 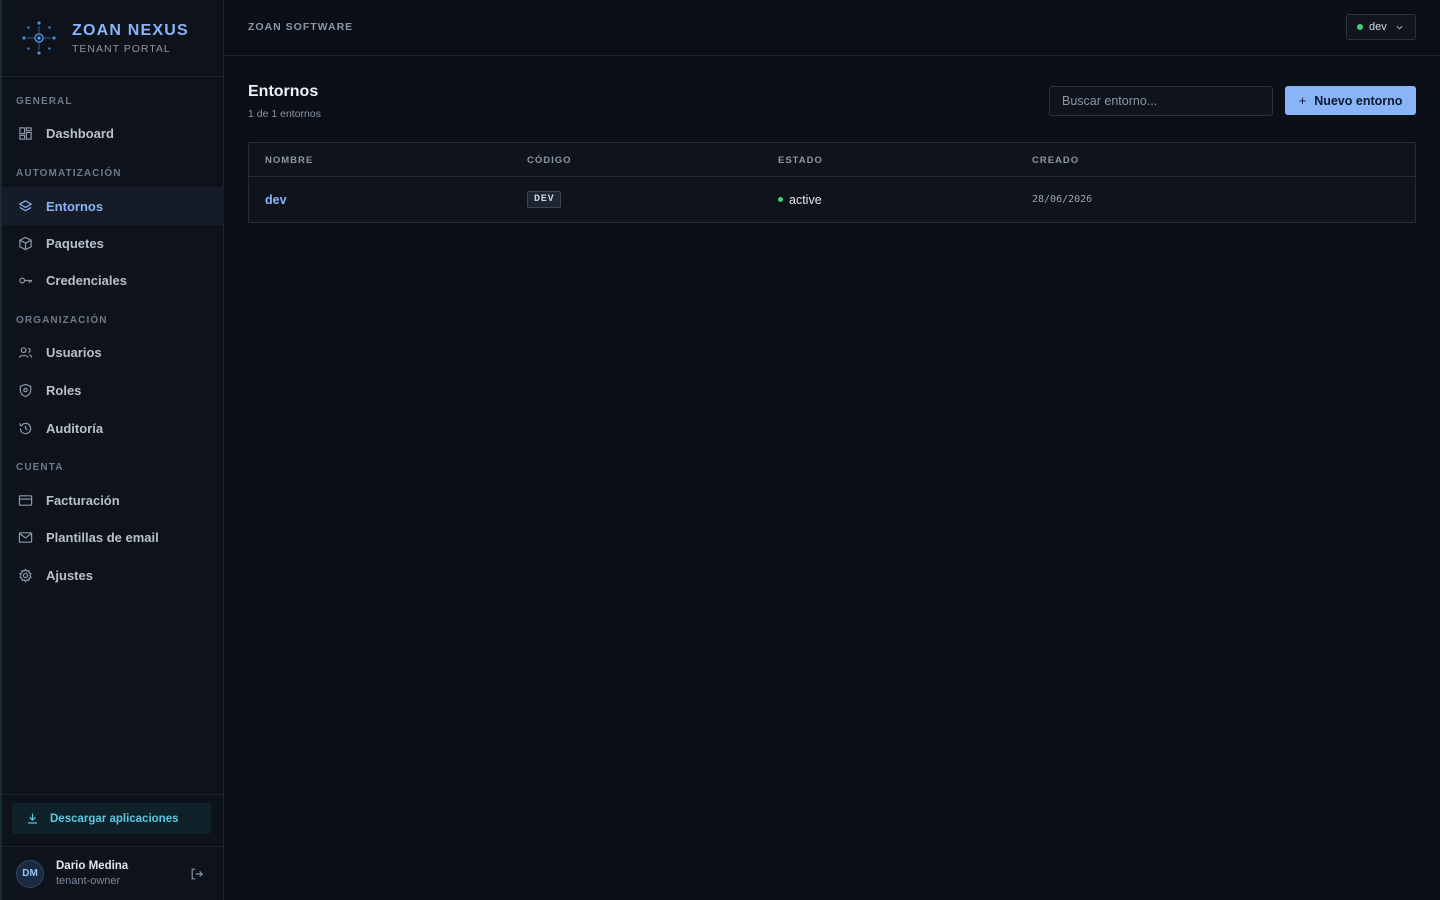 I want to click on environment-selector: dev, so click(x=1381, y=27).